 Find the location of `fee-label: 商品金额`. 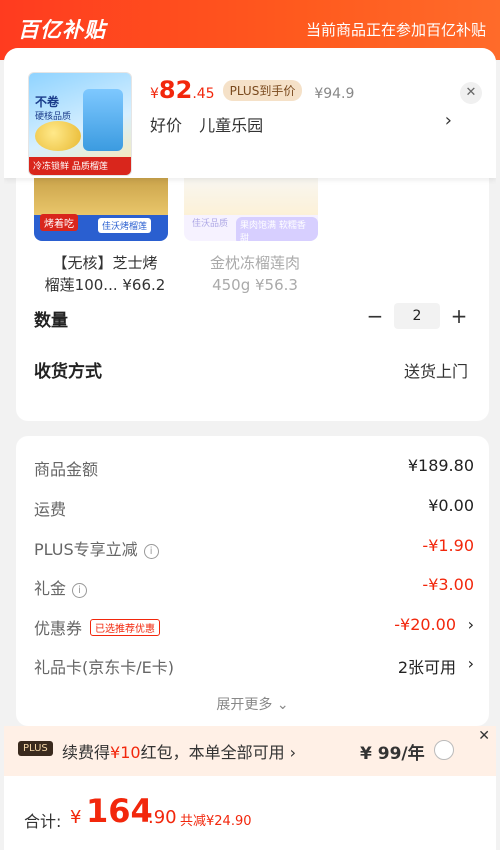

fee-label: 商品金额 is located at coordinates (66, 469).